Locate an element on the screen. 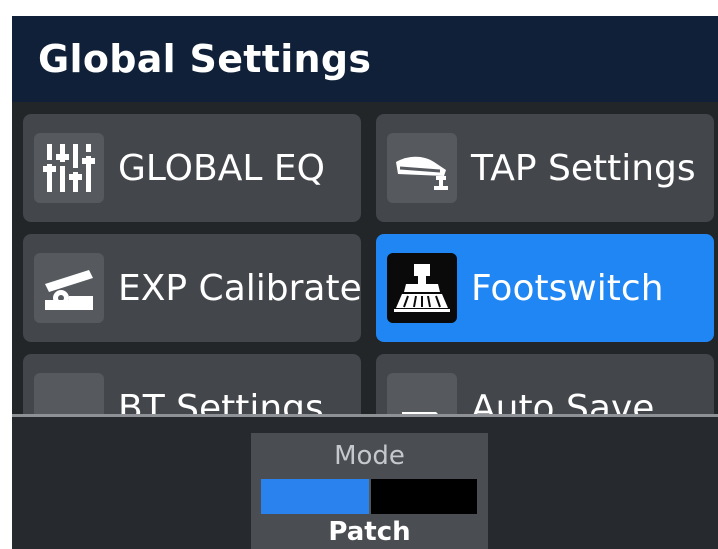 The height and width of the screenshot is (549, 718). page-title: Global Settings is located at coordinates (205, 59).